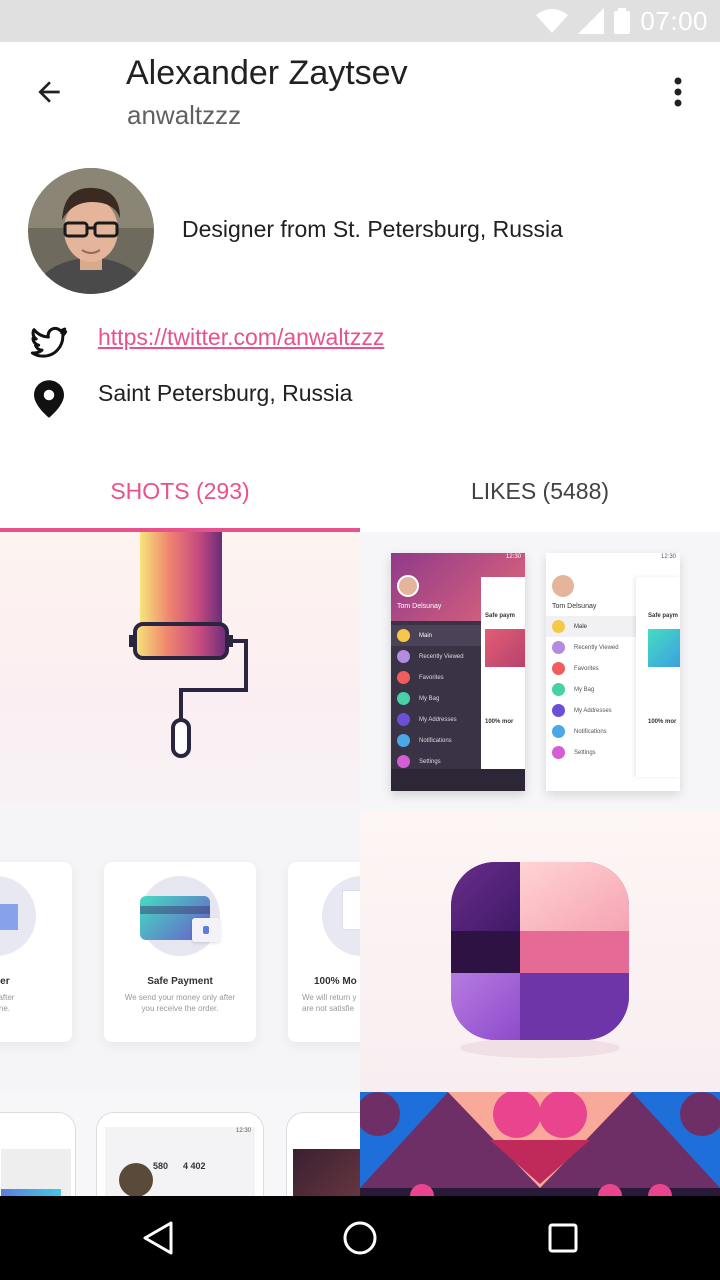  I want to click on status-time: 07:00, so click(674, 20).